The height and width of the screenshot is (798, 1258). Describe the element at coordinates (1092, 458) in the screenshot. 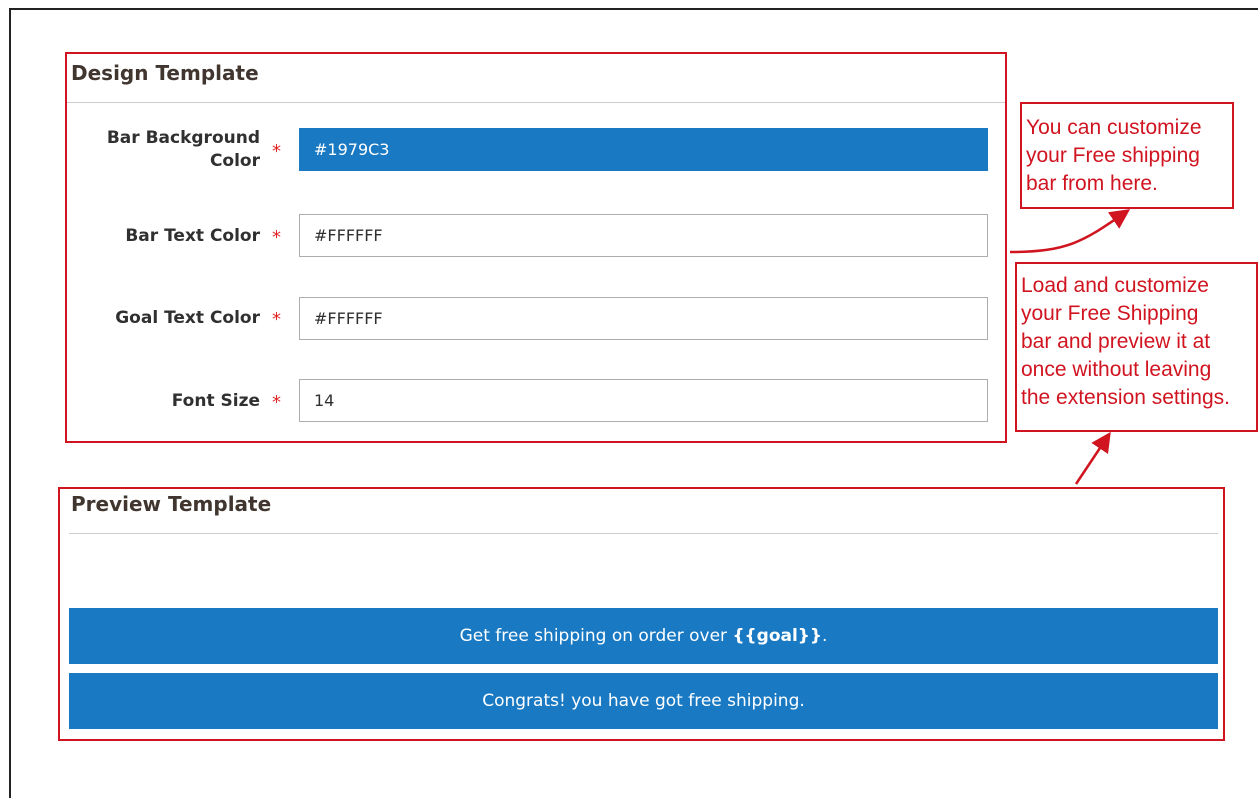

I see `arrow-to-callout-preview` at that location.